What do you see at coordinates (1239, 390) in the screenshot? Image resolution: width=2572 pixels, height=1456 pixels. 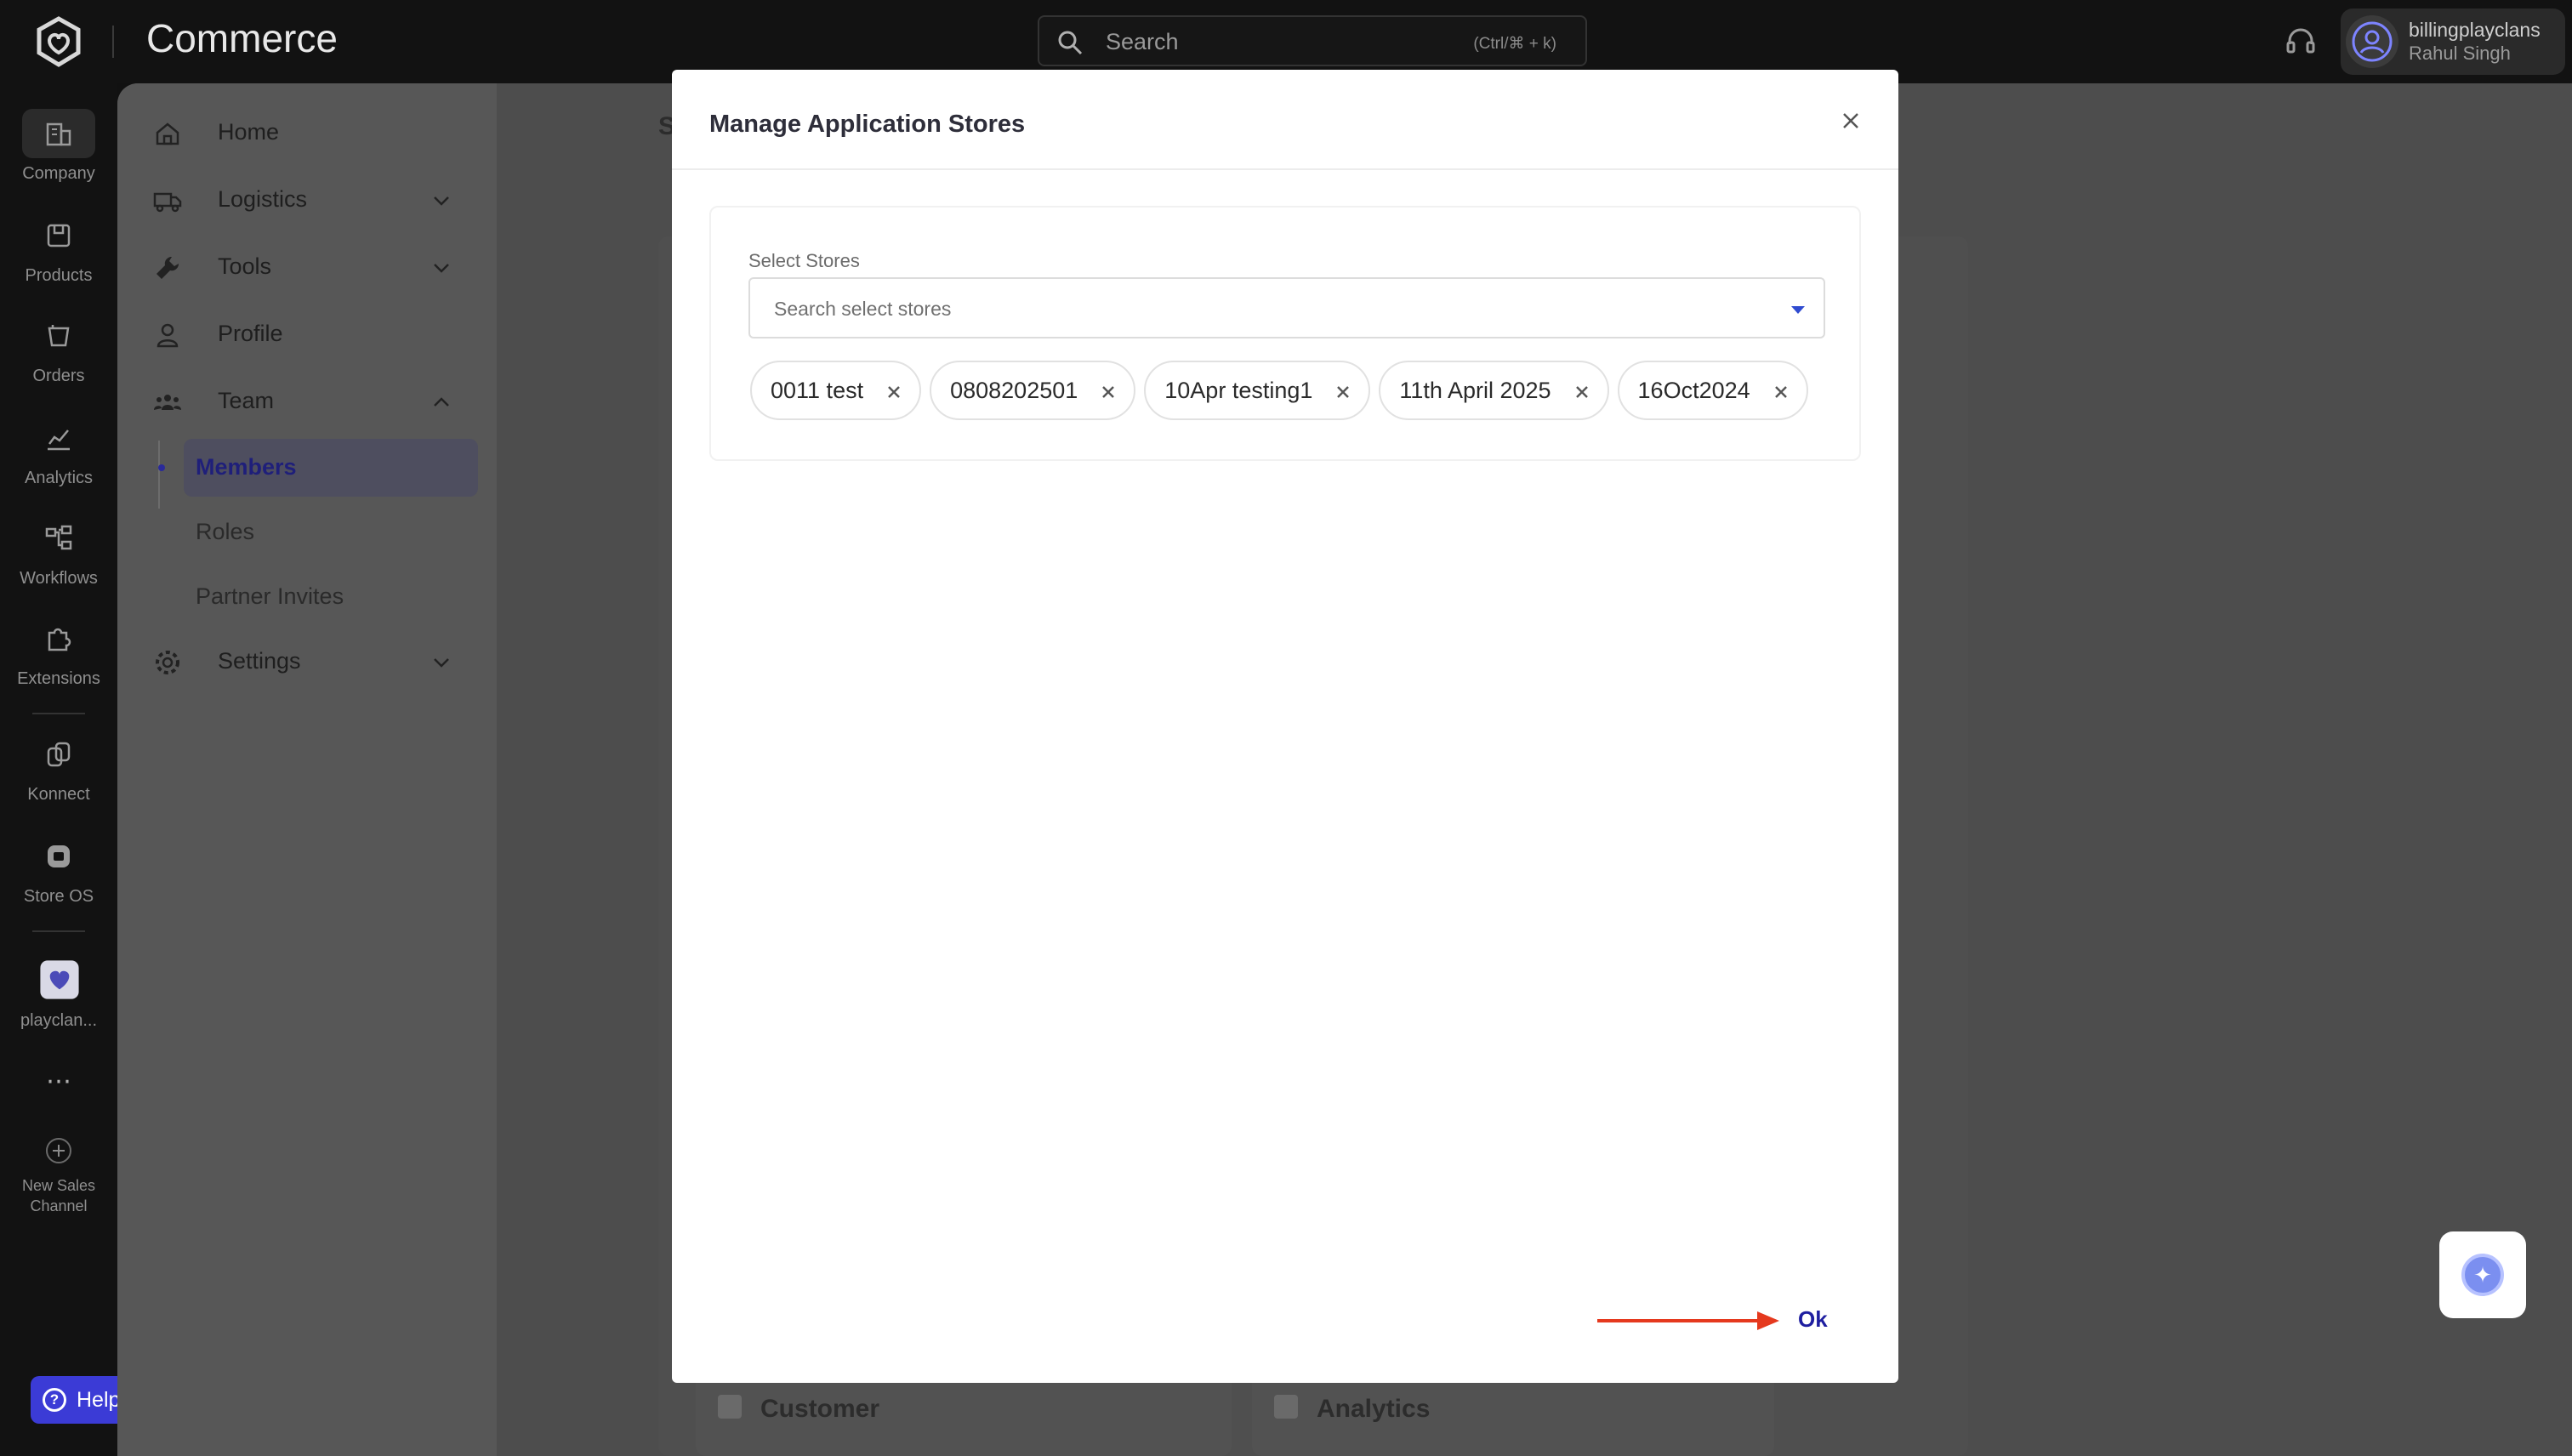 I see `chip-label: 10Apr testing1` at bounding box center [1239, 390].